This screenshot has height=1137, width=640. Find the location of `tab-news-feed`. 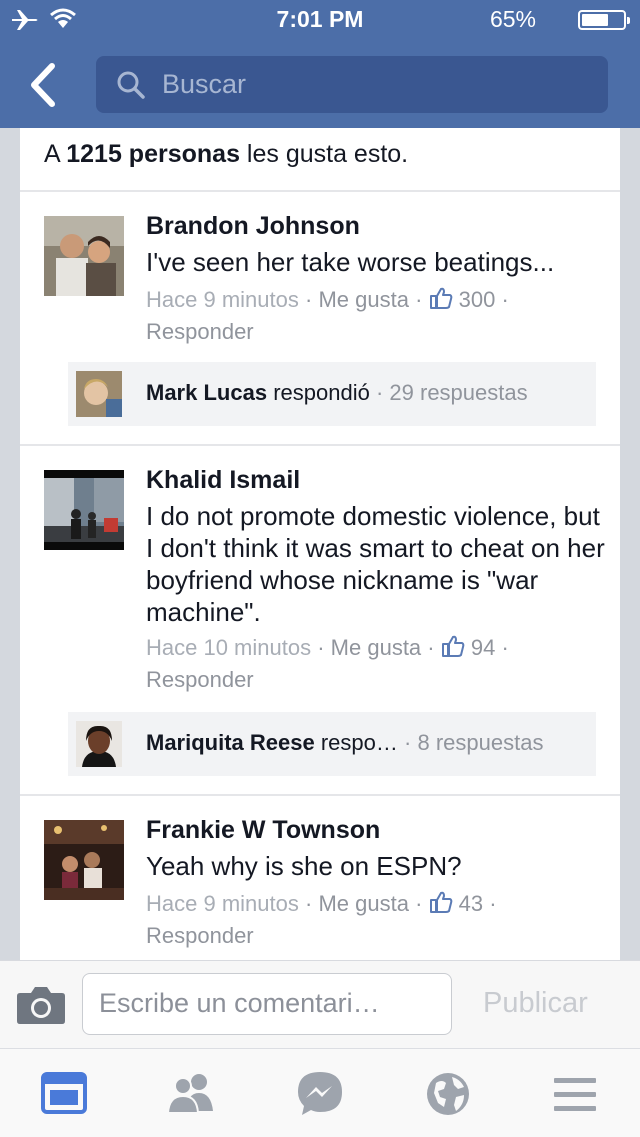

tab-news-feed is located at coordinates (64, 1094).